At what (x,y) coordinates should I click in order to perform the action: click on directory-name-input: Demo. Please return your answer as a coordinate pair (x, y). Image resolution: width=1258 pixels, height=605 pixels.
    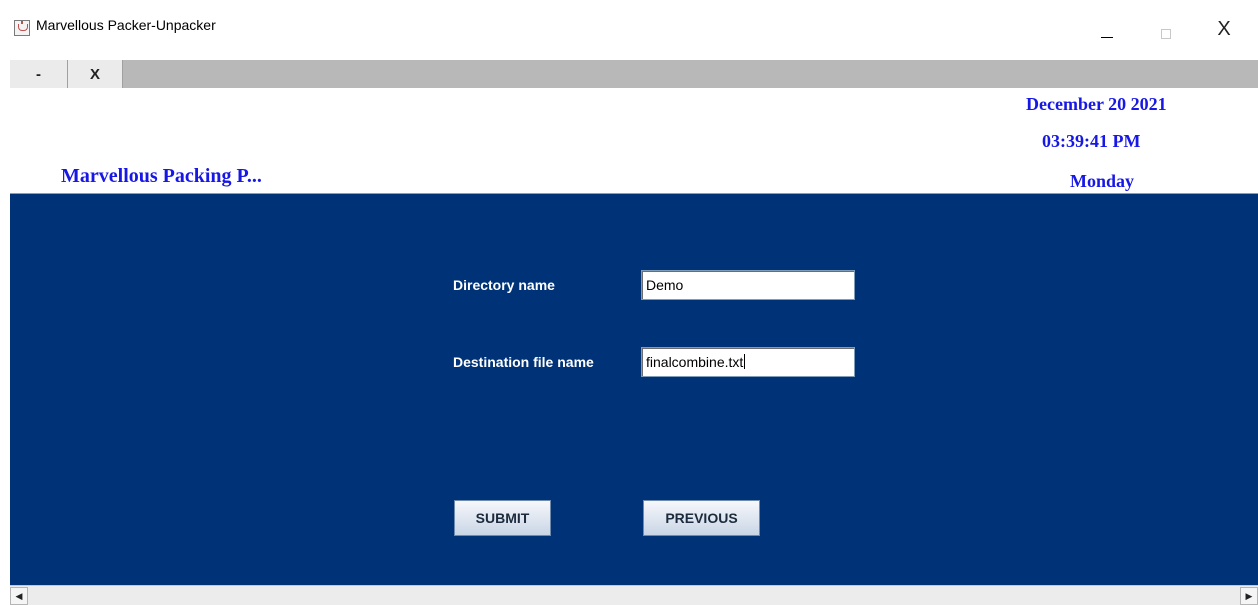
    Looking at the image, I should click on (748, 285).